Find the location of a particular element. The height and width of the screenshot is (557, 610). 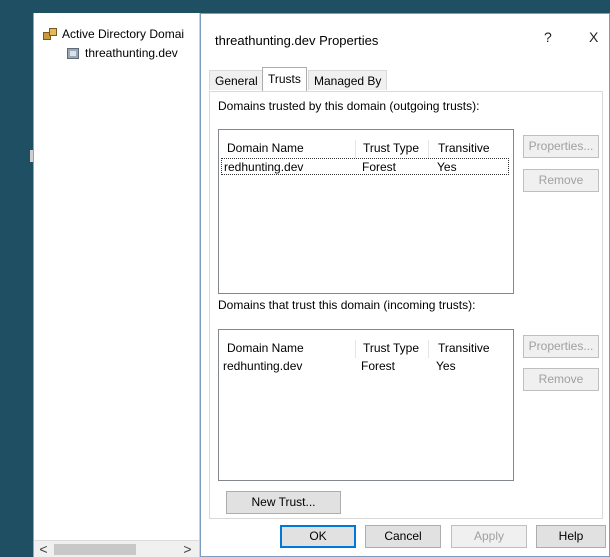

incoming-remove-button: Remove is located at coordinates (561, 379).